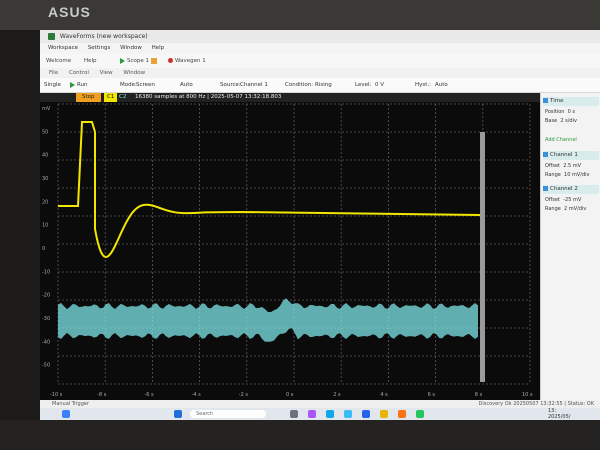 The height and width of the screenshot is (450, 600). What do you see at coordinates (53, 73) in the screenshot?
I see `menu-file: File` at bounding box center [53, 73].